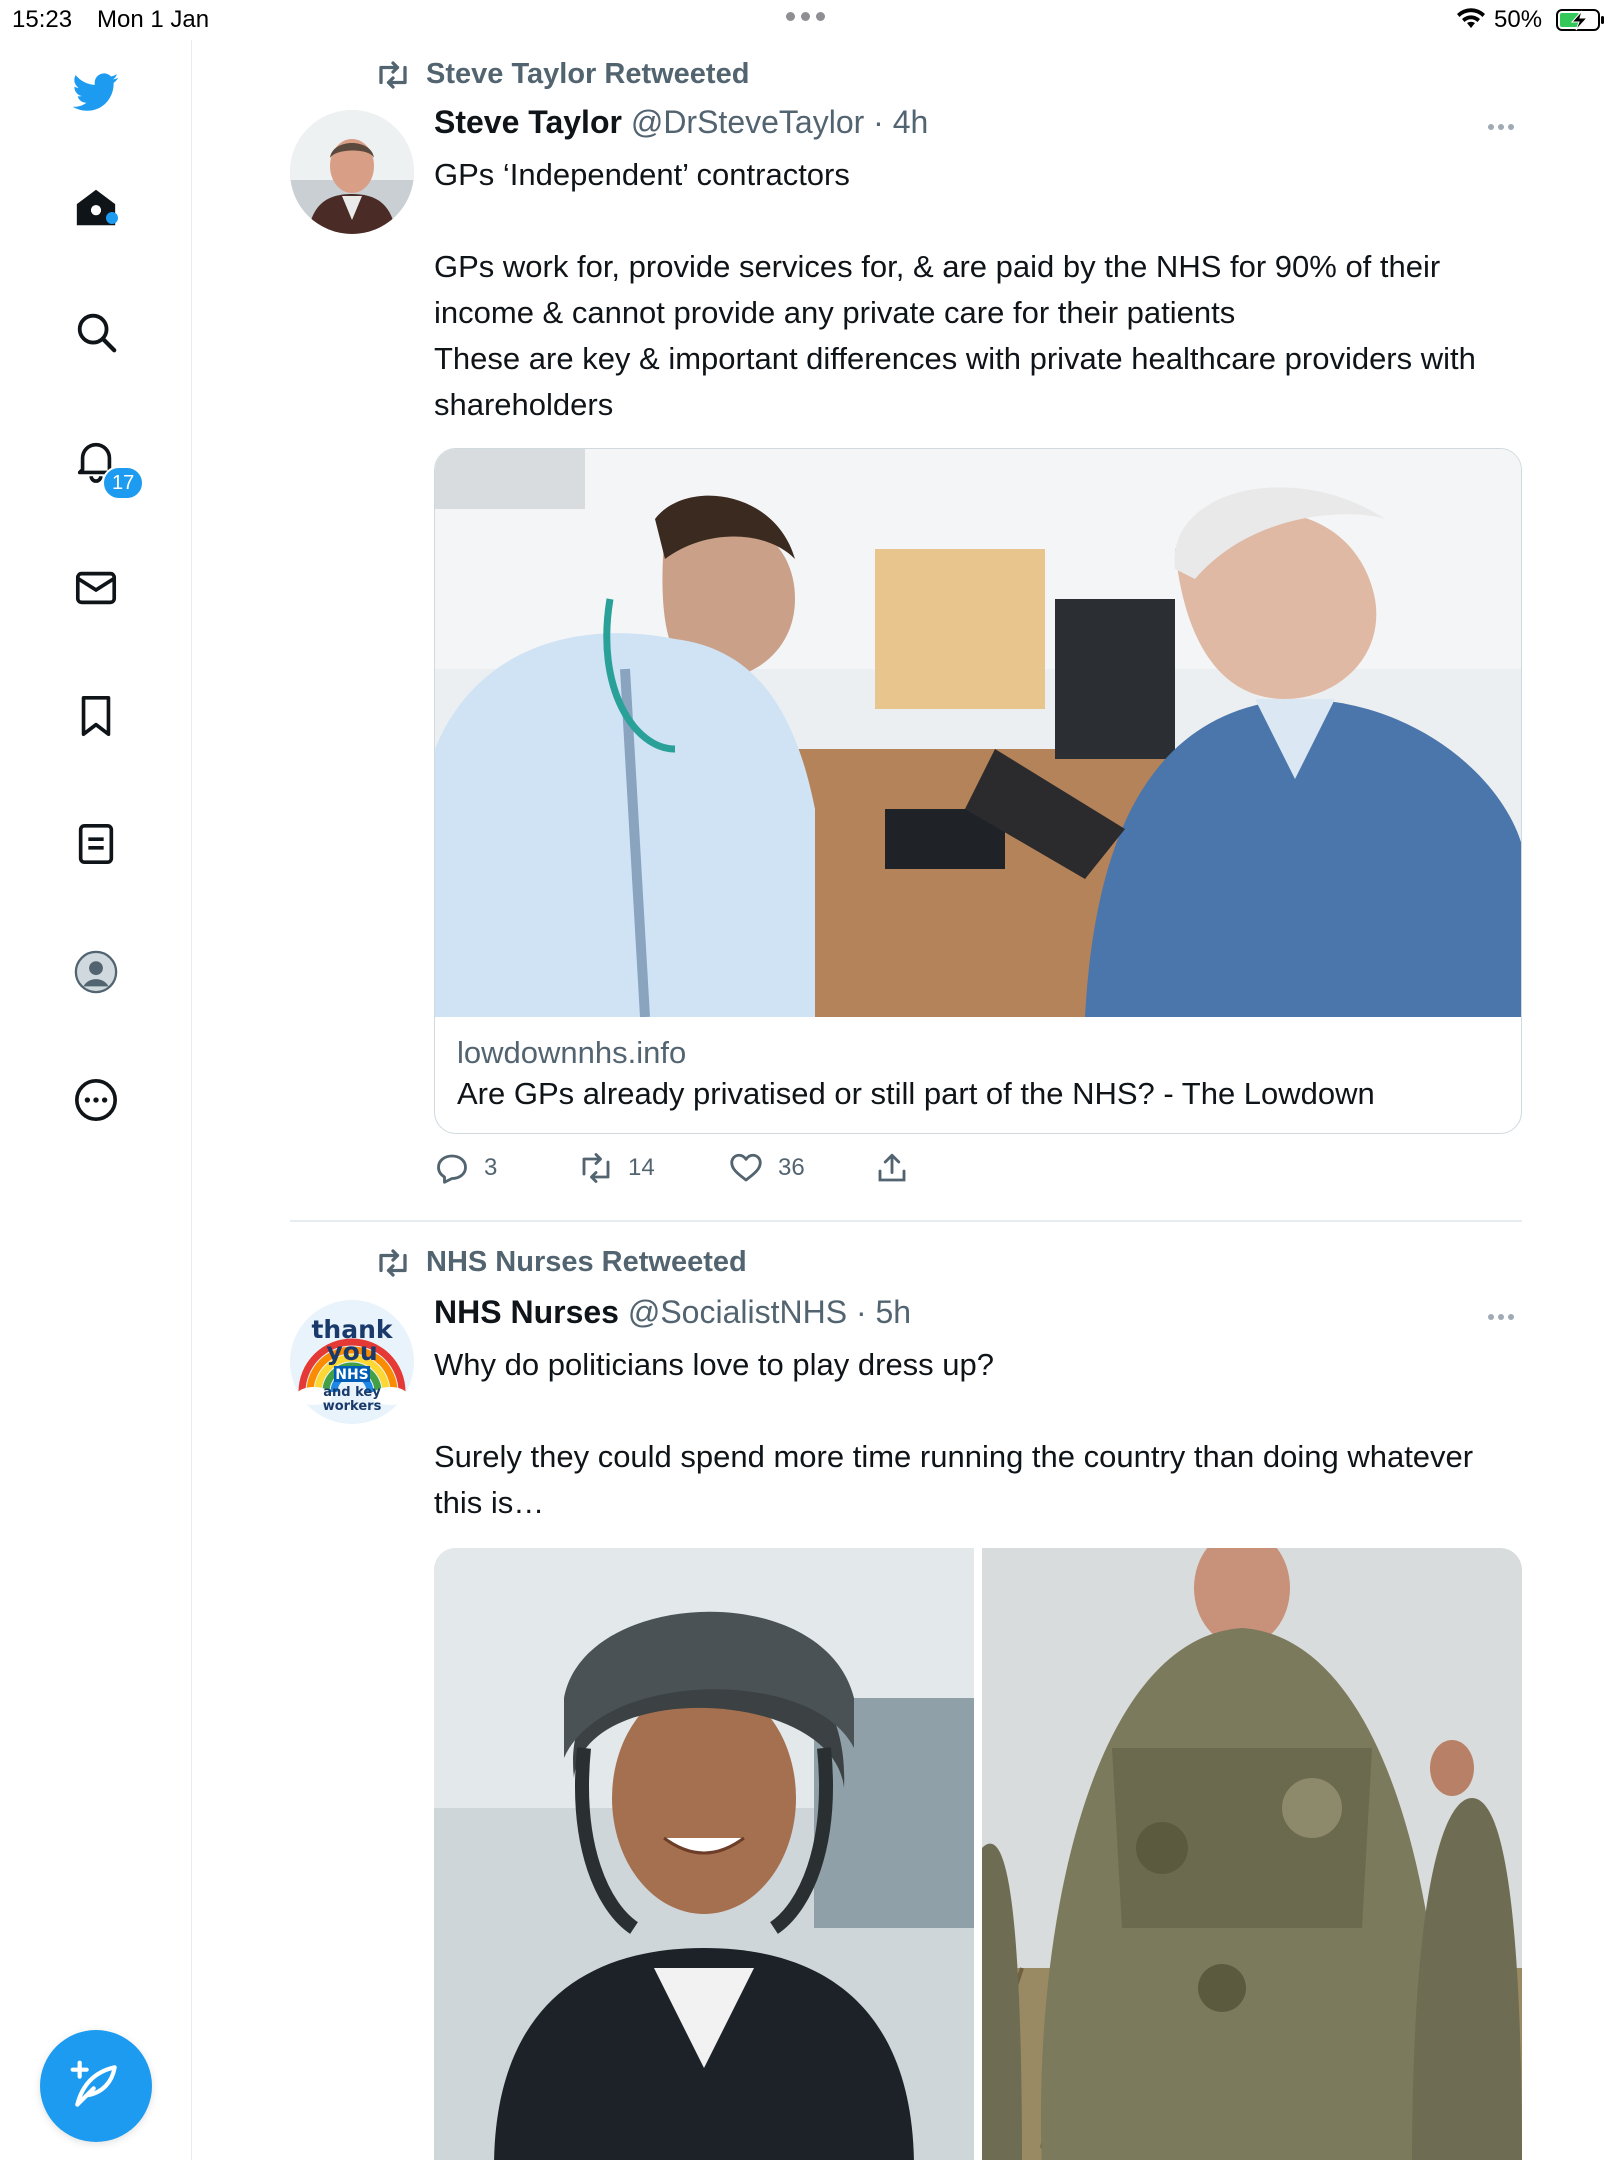 Image resolution: width=1620 pixels, height=2160 pixels. I want to click on status-bar: 15:23 Mon 1 Jan 50%, so click(810, 20).